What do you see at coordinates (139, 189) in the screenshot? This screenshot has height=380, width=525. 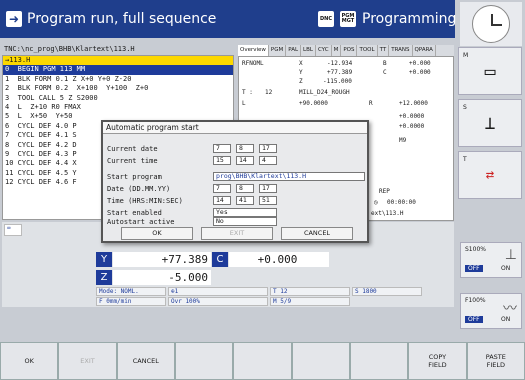 I see `date-label: Date (DD.MM.YY)` at bounding box center [139, 189].